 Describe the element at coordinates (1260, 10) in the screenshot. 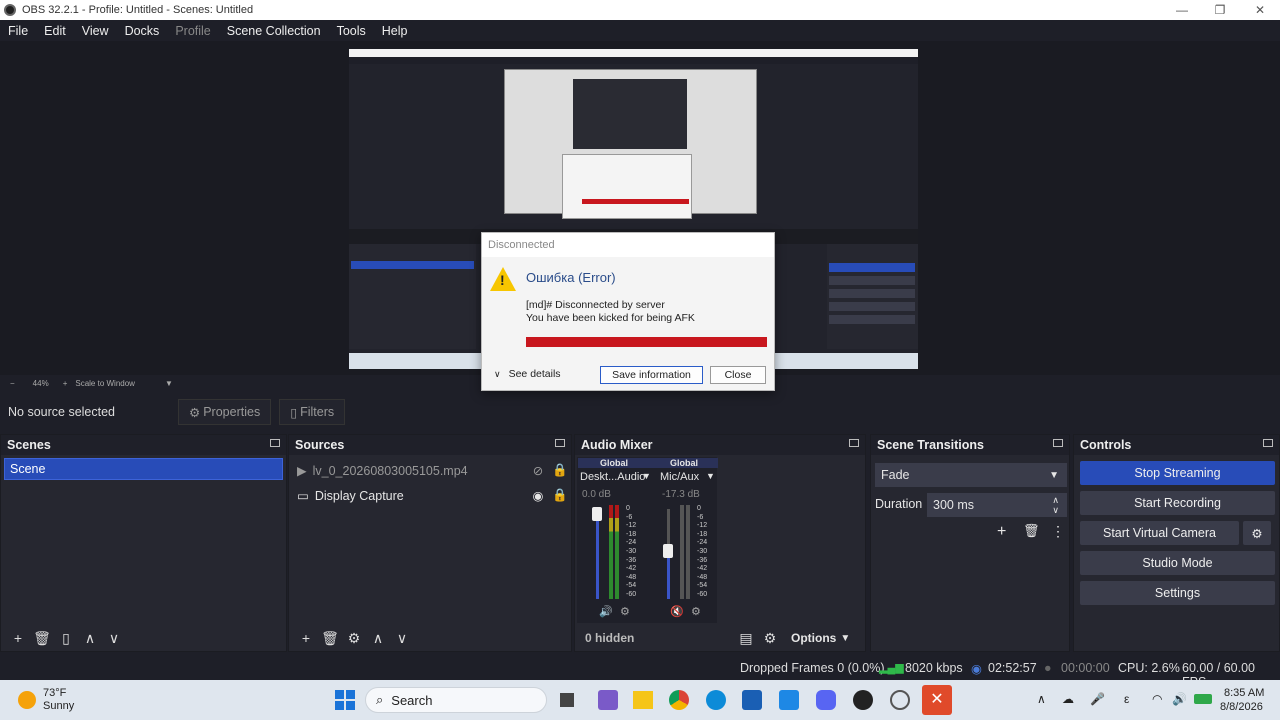

I see `close-window-button: ✕` at that location.